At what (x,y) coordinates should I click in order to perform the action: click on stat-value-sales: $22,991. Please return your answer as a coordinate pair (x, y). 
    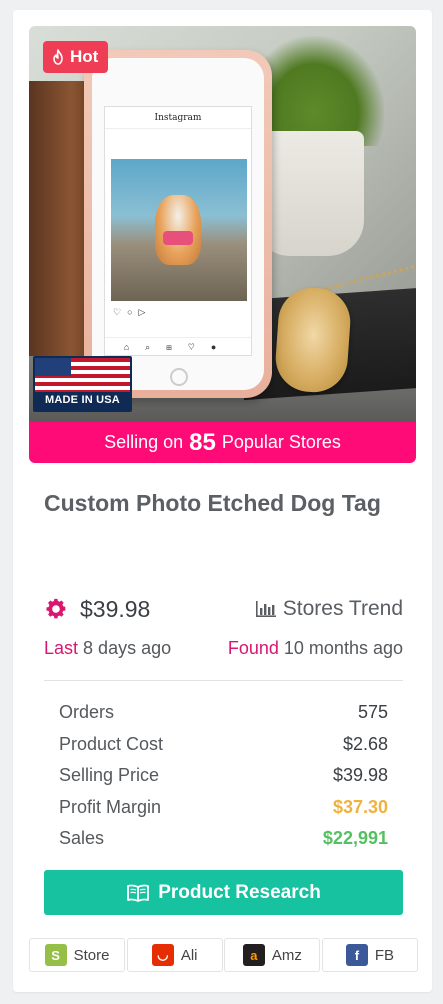
    Looking at the image, I should click on (355, 838).